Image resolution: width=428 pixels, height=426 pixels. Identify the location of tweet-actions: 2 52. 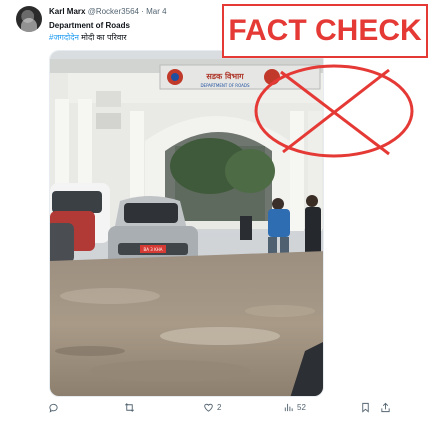
(214, 411).